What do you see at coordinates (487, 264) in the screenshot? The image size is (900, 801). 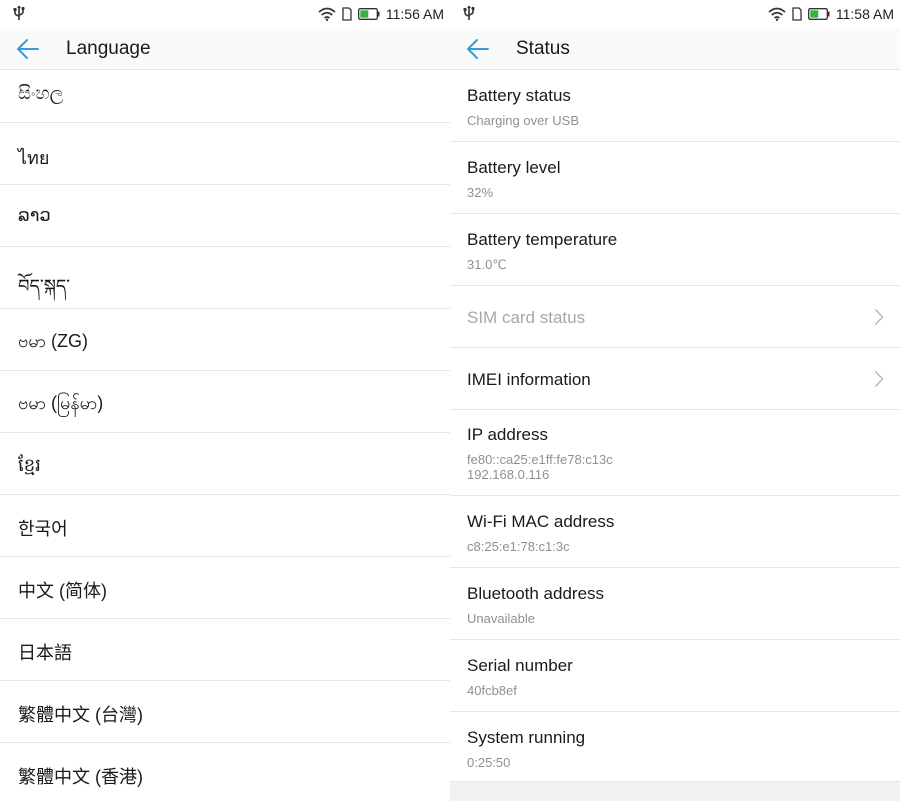 I see `row-value: 31.0℃` at bounding box center [487, 264].